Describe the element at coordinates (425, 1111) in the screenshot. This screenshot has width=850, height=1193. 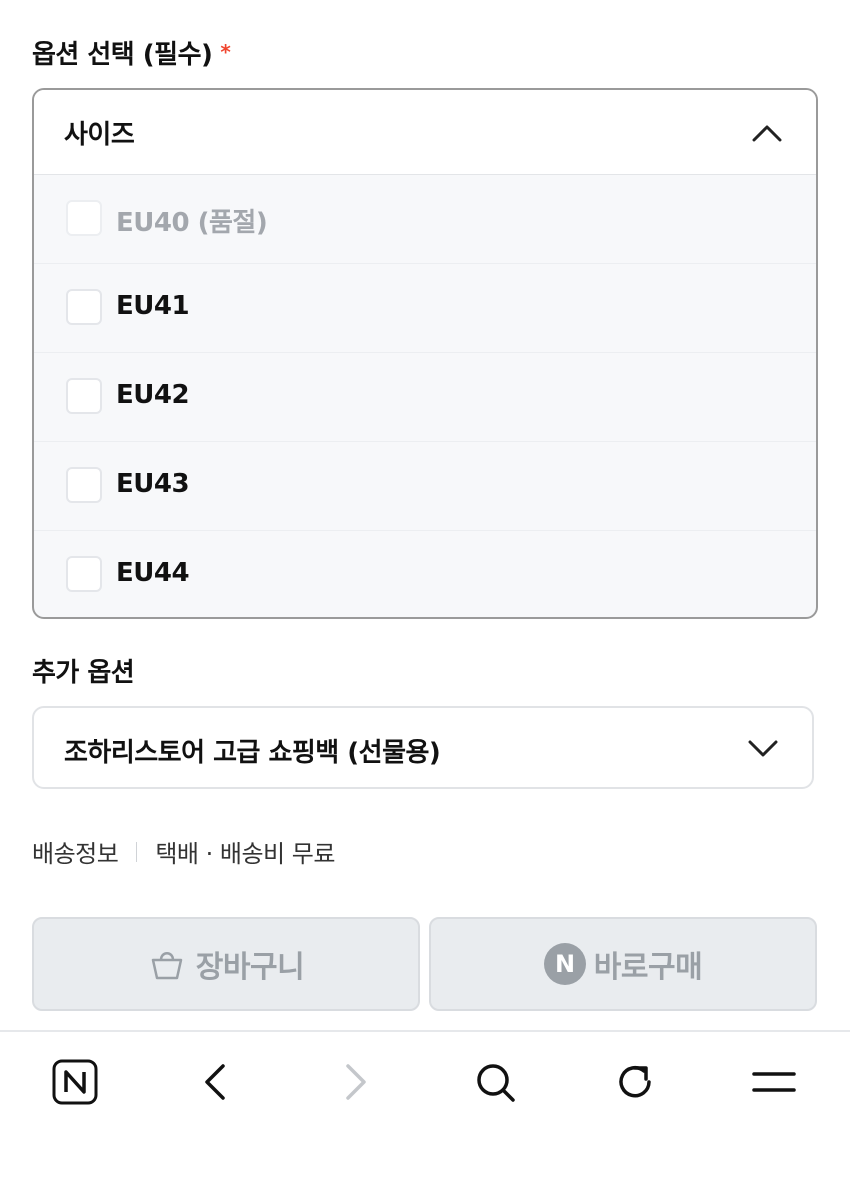
I see `browser-toolbar` at that location.